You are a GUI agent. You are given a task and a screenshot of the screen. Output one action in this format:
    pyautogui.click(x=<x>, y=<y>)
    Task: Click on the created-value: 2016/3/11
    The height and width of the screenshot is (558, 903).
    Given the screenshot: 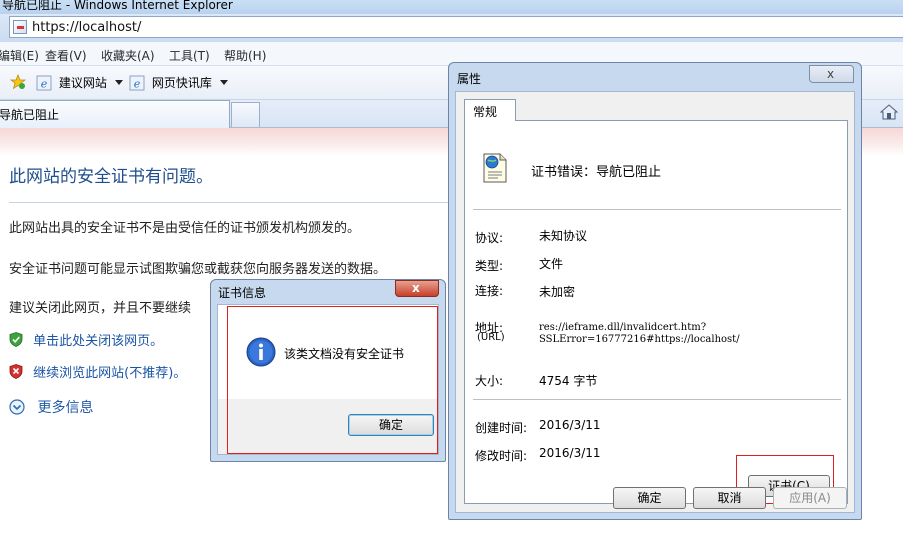 What is the action you would take?
    pyautogui.click(x=570, y=425)
    